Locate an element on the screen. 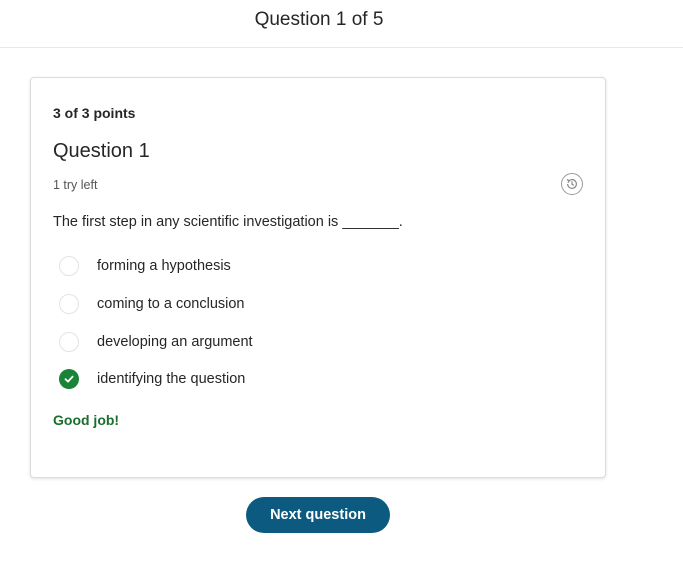 The height and width of the screenshot is (568, 683). option-developing-an-argument: developing an argument is located at coordinates (156, 342).